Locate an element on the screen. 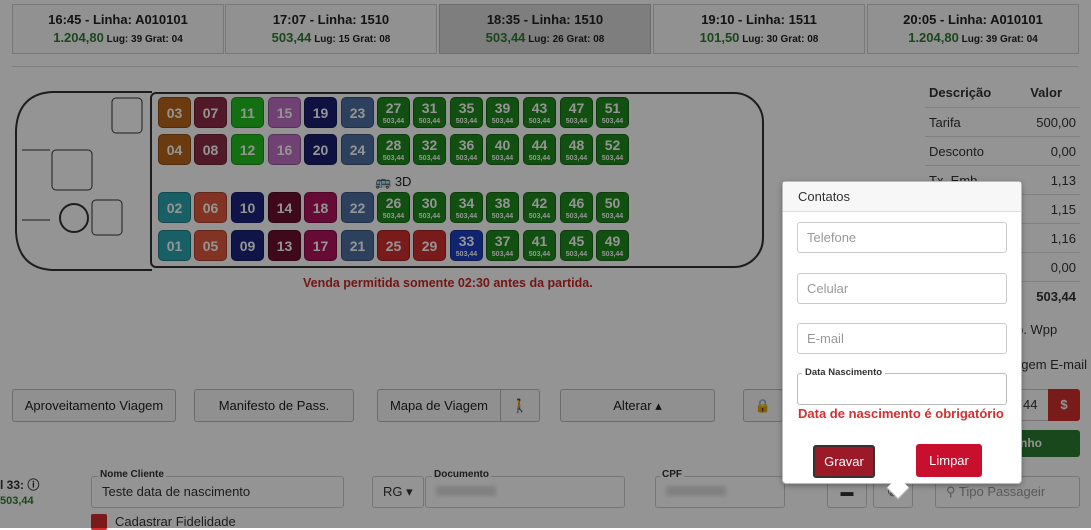  email-input: E-mail is located at coordinates (902, 338).